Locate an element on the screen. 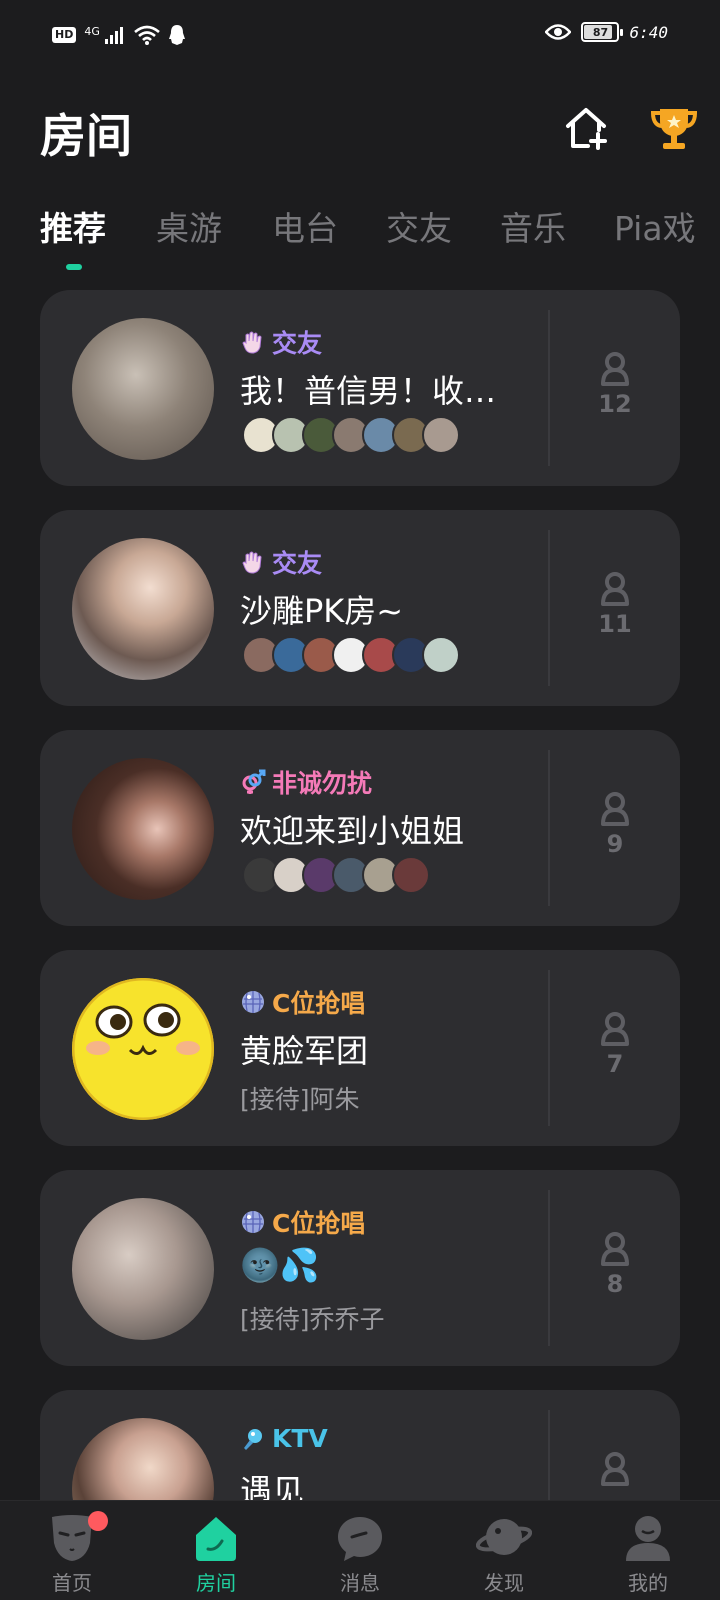 Image resolution: width=720 pixels, height=1600 pixels. nav-label: 我的 is located at coordinates (648, 1583).